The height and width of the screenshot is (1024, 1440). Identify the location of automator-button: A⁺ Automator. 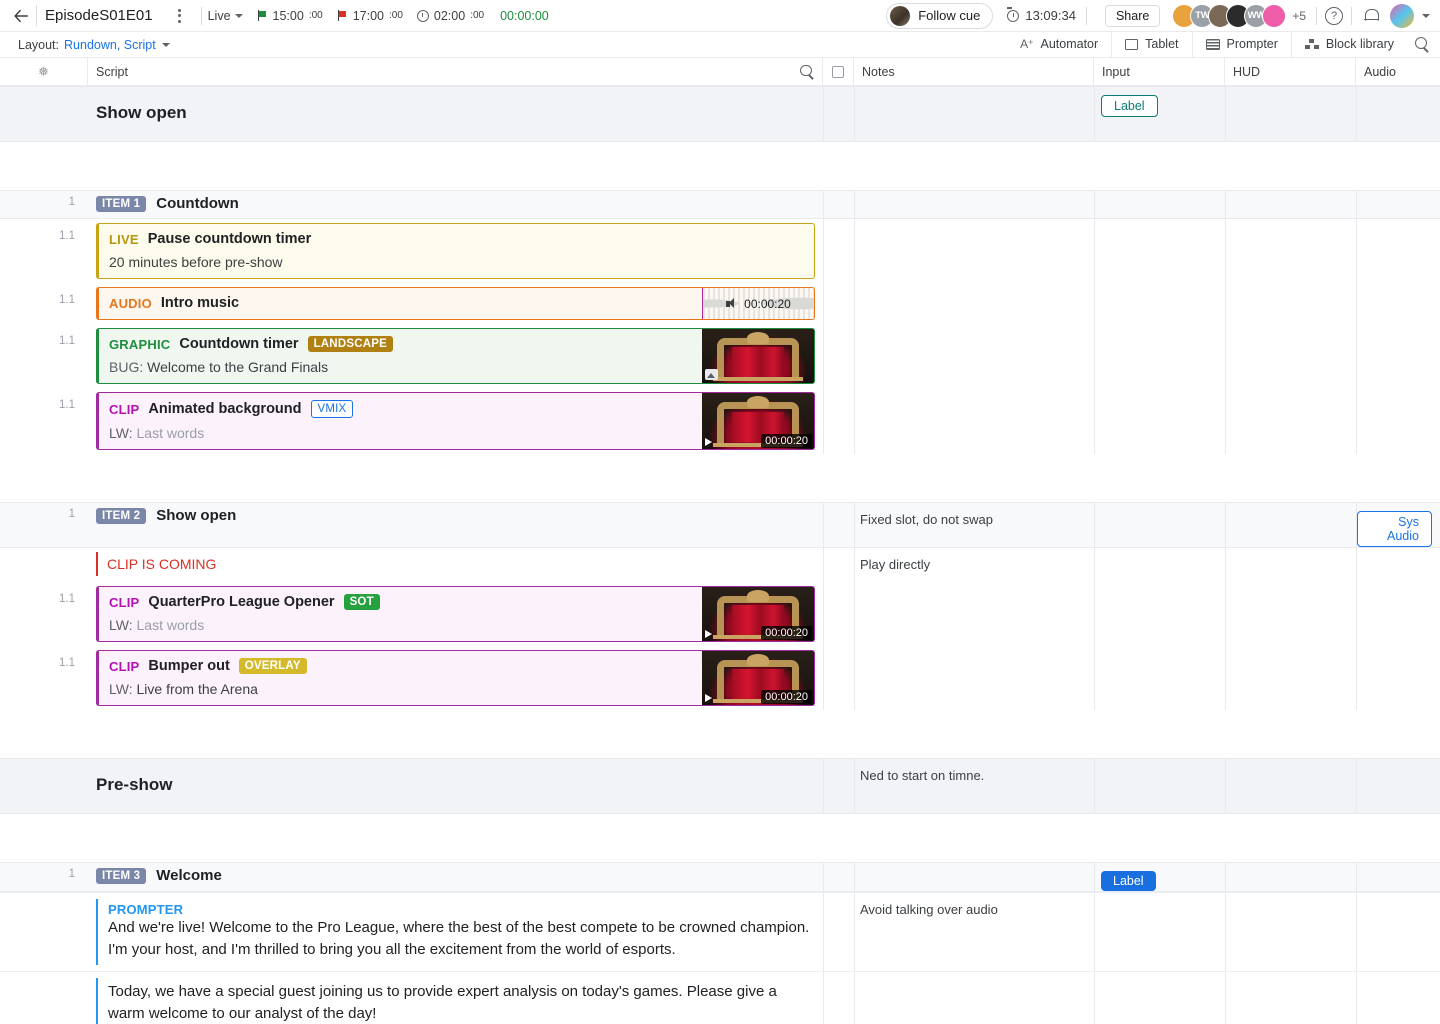
(1059, 44).